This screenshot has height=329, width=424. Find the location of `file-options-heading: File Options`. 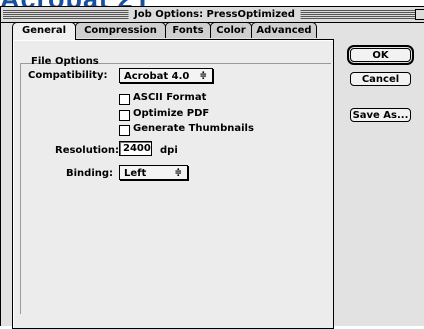

file-options-heading: File Options is located at coordinates (65, 61).